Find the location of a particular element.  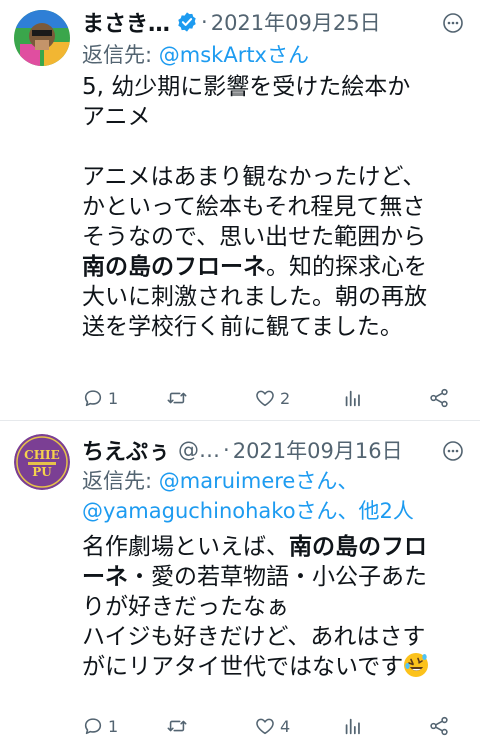

like-count: 4 is located at coordinates (285, 726).